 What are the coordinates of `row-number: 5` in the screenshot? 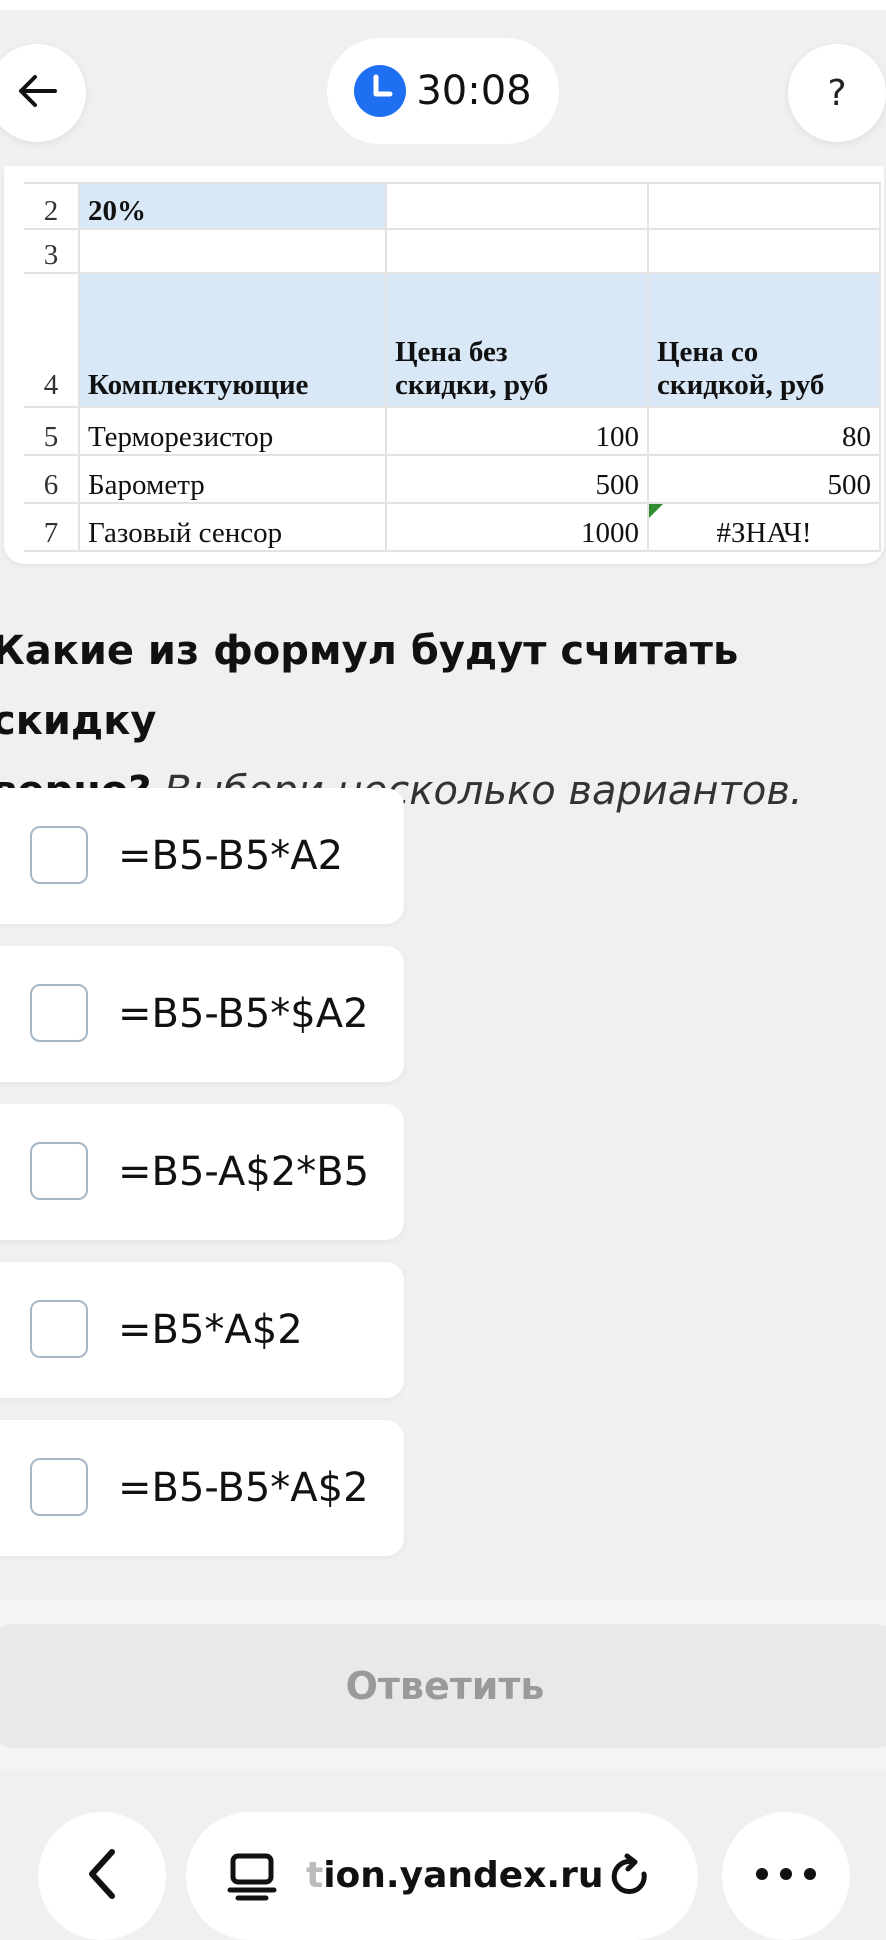 It's located at (52, 431).